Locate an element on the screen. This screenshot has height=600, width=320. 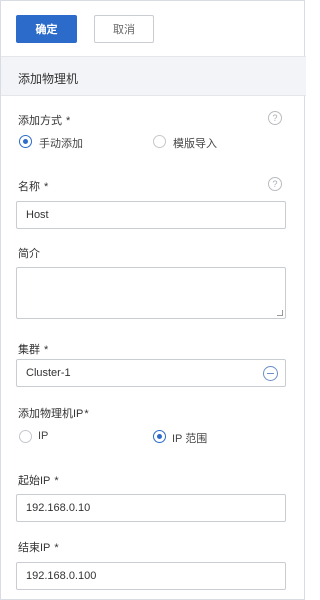
name-input: Host is located at coordinates (151, 215).